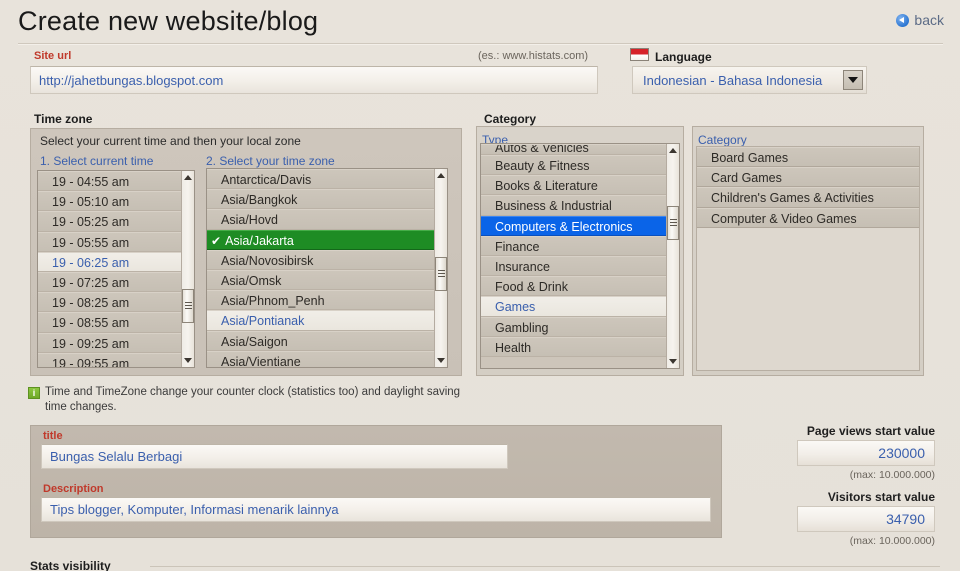  What do you see at coordinates (722, 140) in the screenshot?
I see `subcategory-heading: Category` at bounding box center [722, 140].